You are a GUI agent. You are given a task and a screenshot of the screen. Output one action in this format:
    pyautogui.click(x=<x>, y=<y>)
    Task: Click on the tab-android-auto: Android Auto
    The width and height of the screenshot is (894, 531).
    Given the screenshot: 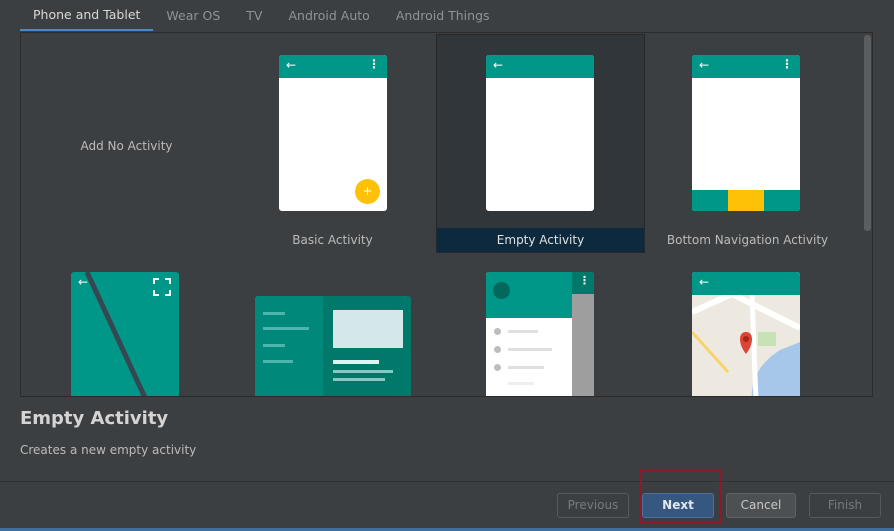 What is the action you would take?
    pyautogui.click(x=328, y=15)
    